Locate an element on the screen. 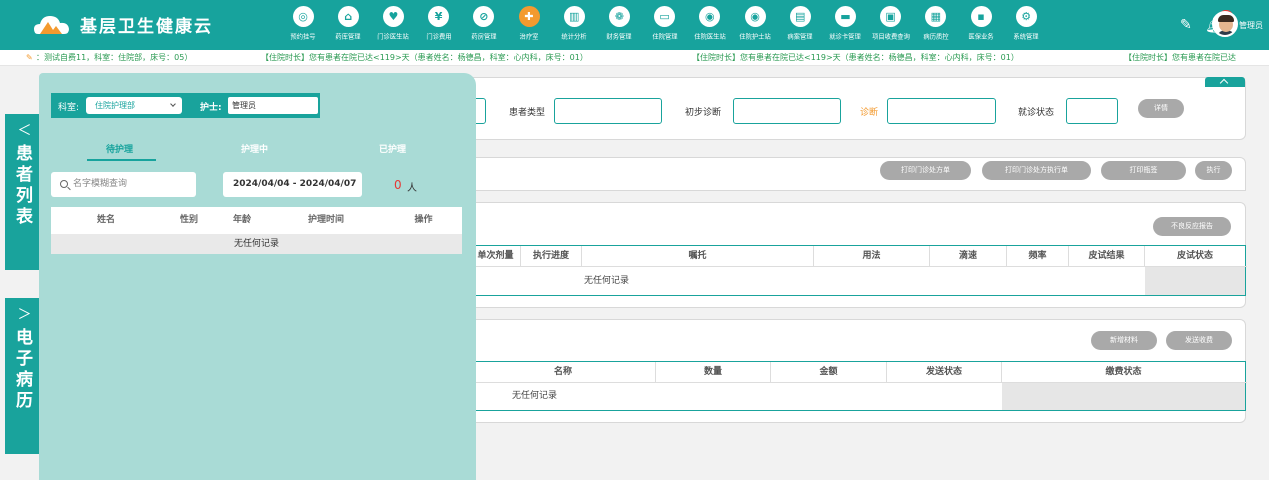 This screenshot has height=480, width=1269. nav-item: ▦ 病历质控 is located at coordinates (936, 26).